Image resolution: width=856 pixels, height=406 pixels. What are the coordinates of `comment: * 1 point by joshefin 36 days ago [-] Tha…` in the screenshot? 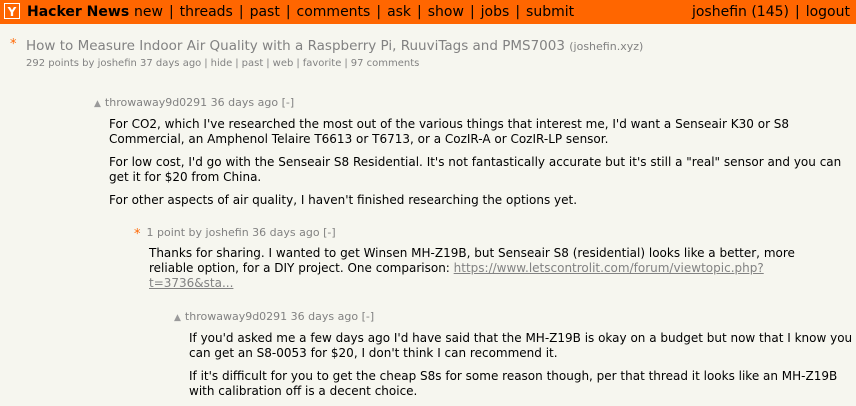 It's located at (489, 258).